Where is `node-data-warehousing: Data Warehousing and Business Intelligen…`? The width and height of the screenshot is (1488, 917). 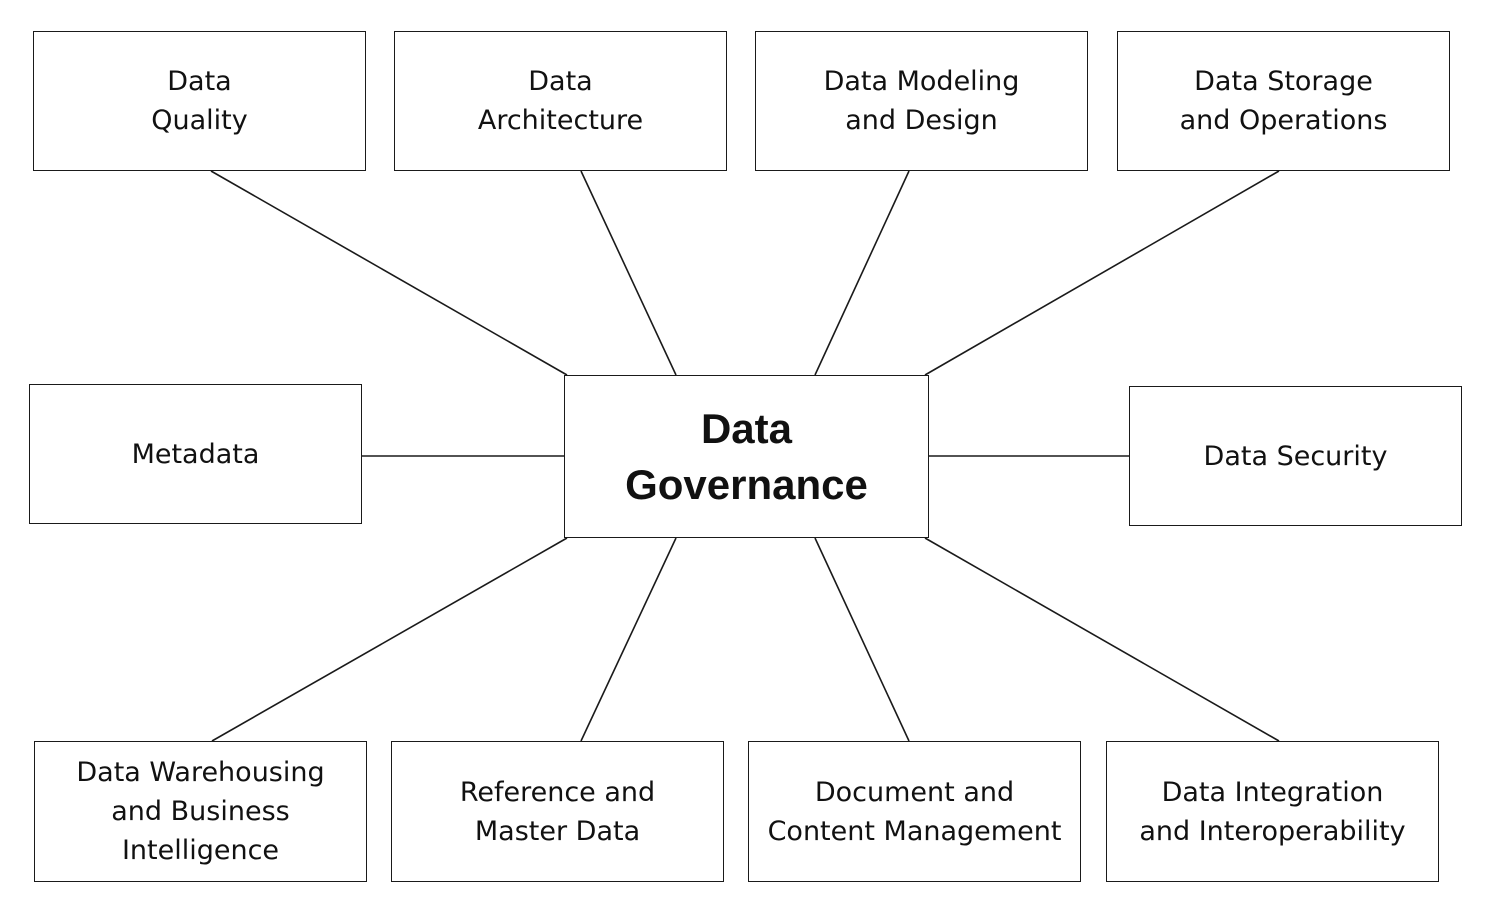
node-data-warehousing: Data Warehousing and Business Intelligen… is located at coordinates (200, 811).